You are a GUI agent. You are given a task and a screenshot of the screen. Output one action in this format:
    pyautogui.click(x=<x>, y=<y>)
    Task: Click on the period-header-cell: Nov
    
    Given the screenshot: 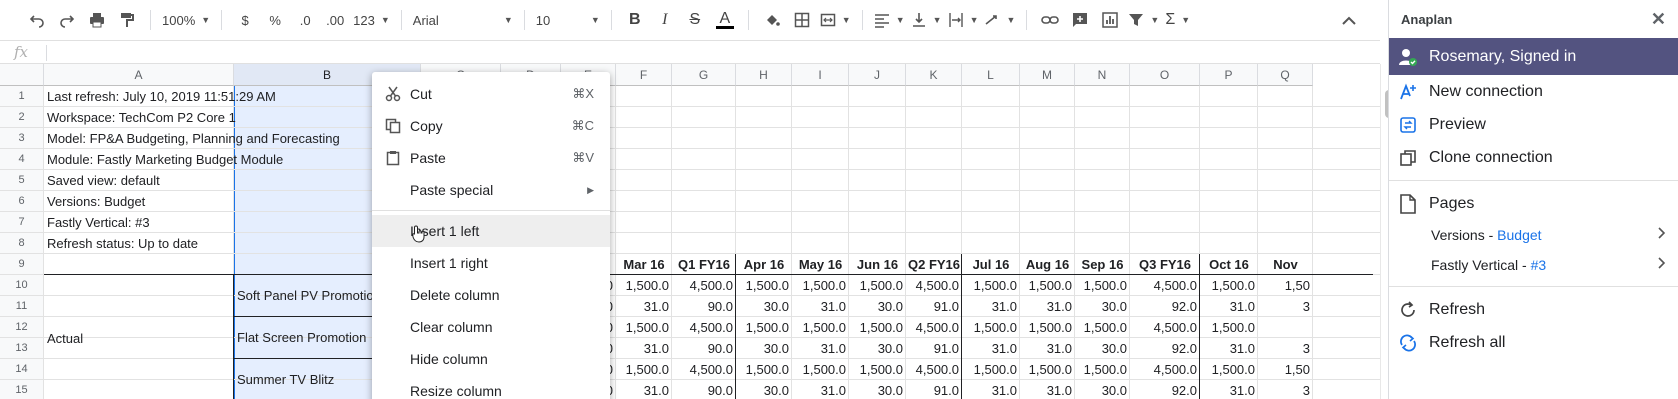 What is the action you would take?
    pyautogui.click(x=1285, y=264)
    